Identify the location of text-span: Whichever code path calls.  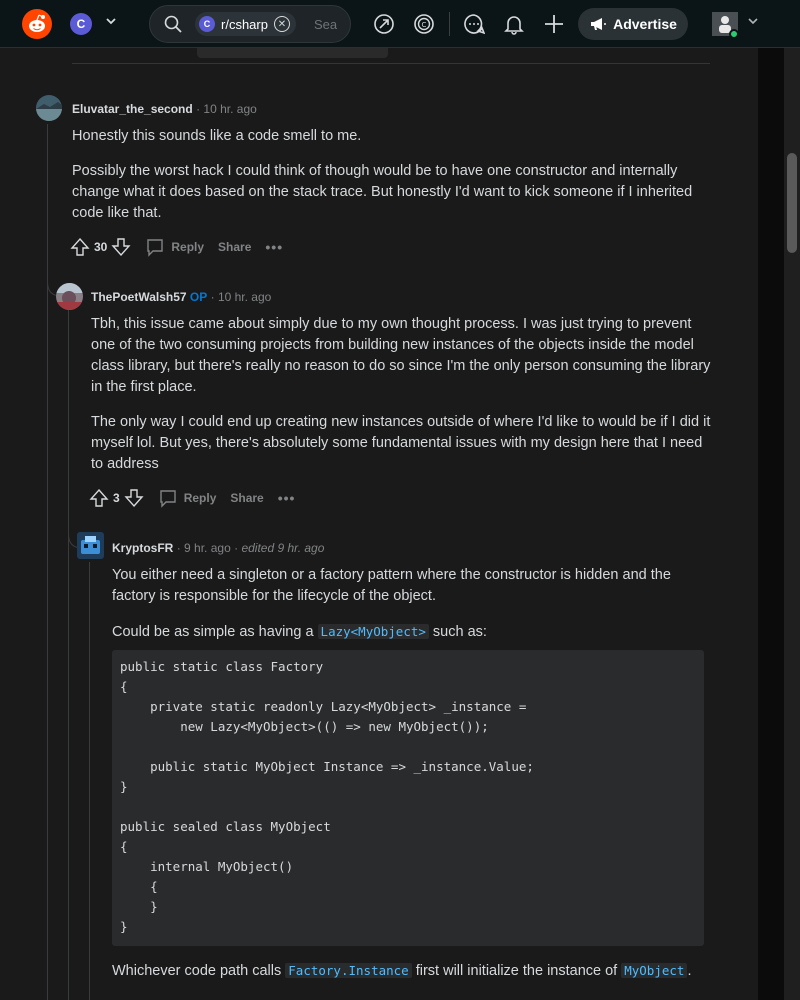
(199, 971).